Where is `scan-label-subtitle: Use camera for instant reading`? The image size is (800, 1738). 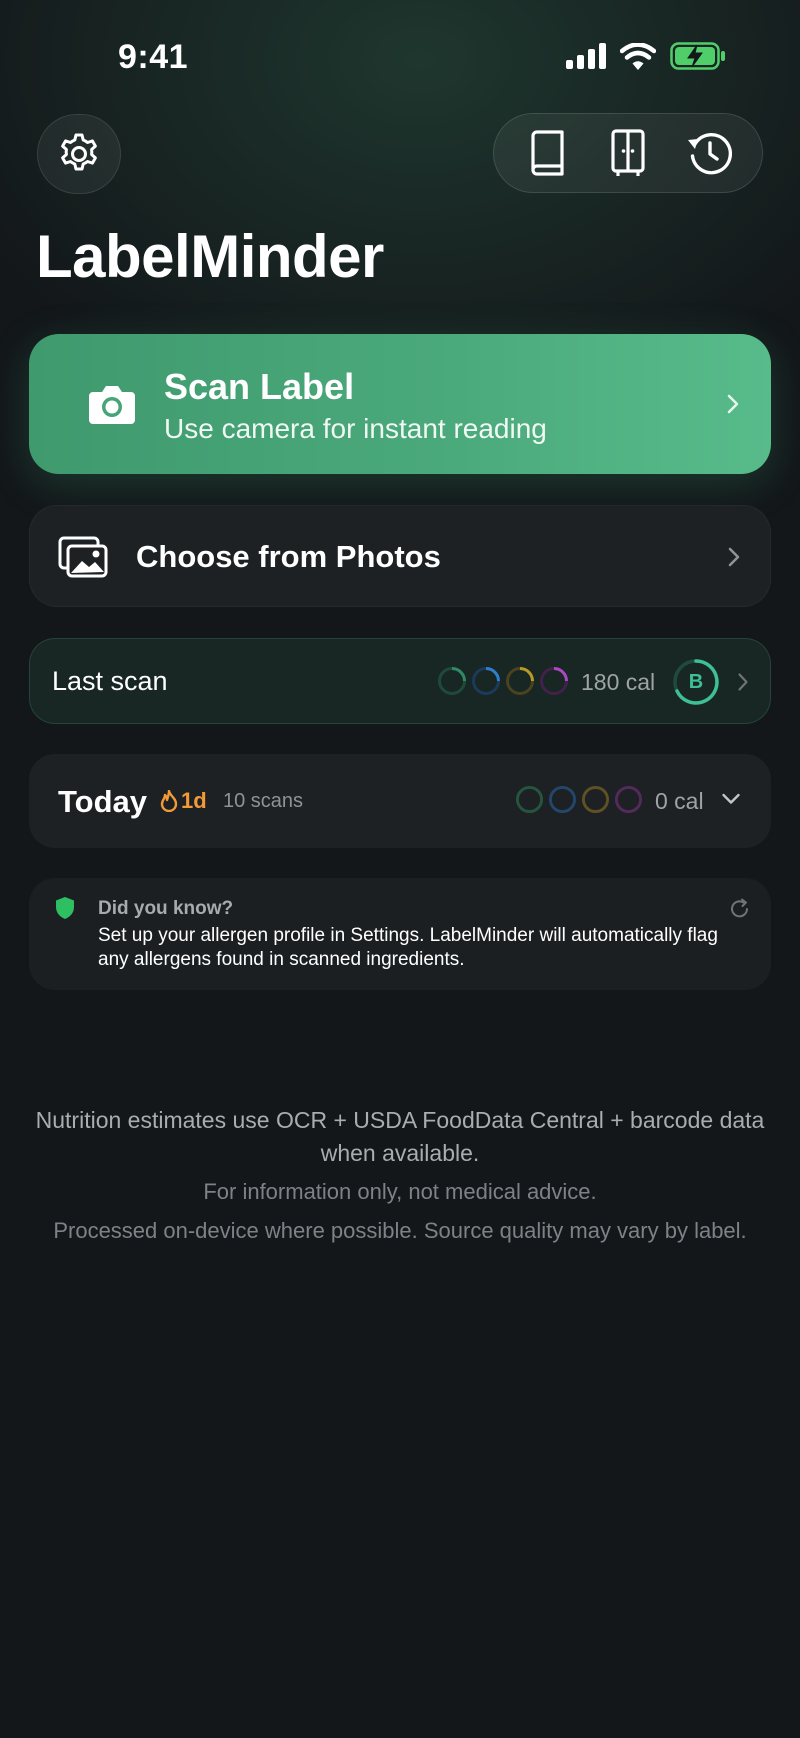 scan-label-subtitle: Use camera for instant reading is located at coordinates (355, 428).